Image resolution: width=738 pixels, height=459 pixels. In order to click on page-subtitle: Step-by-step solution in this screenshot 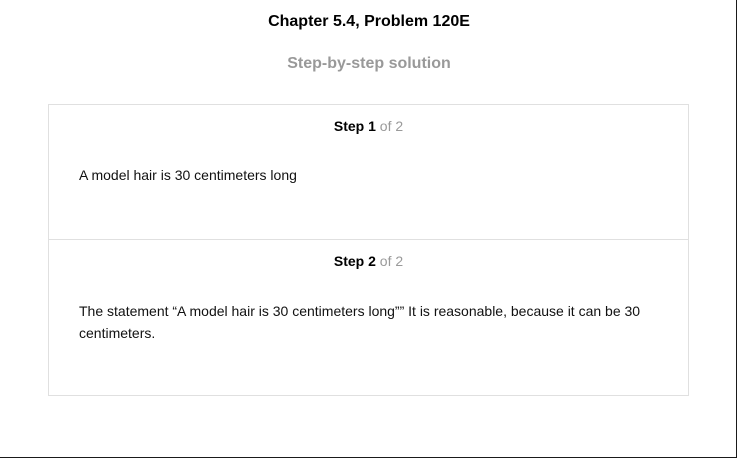, I will do `click(369, 63)`.